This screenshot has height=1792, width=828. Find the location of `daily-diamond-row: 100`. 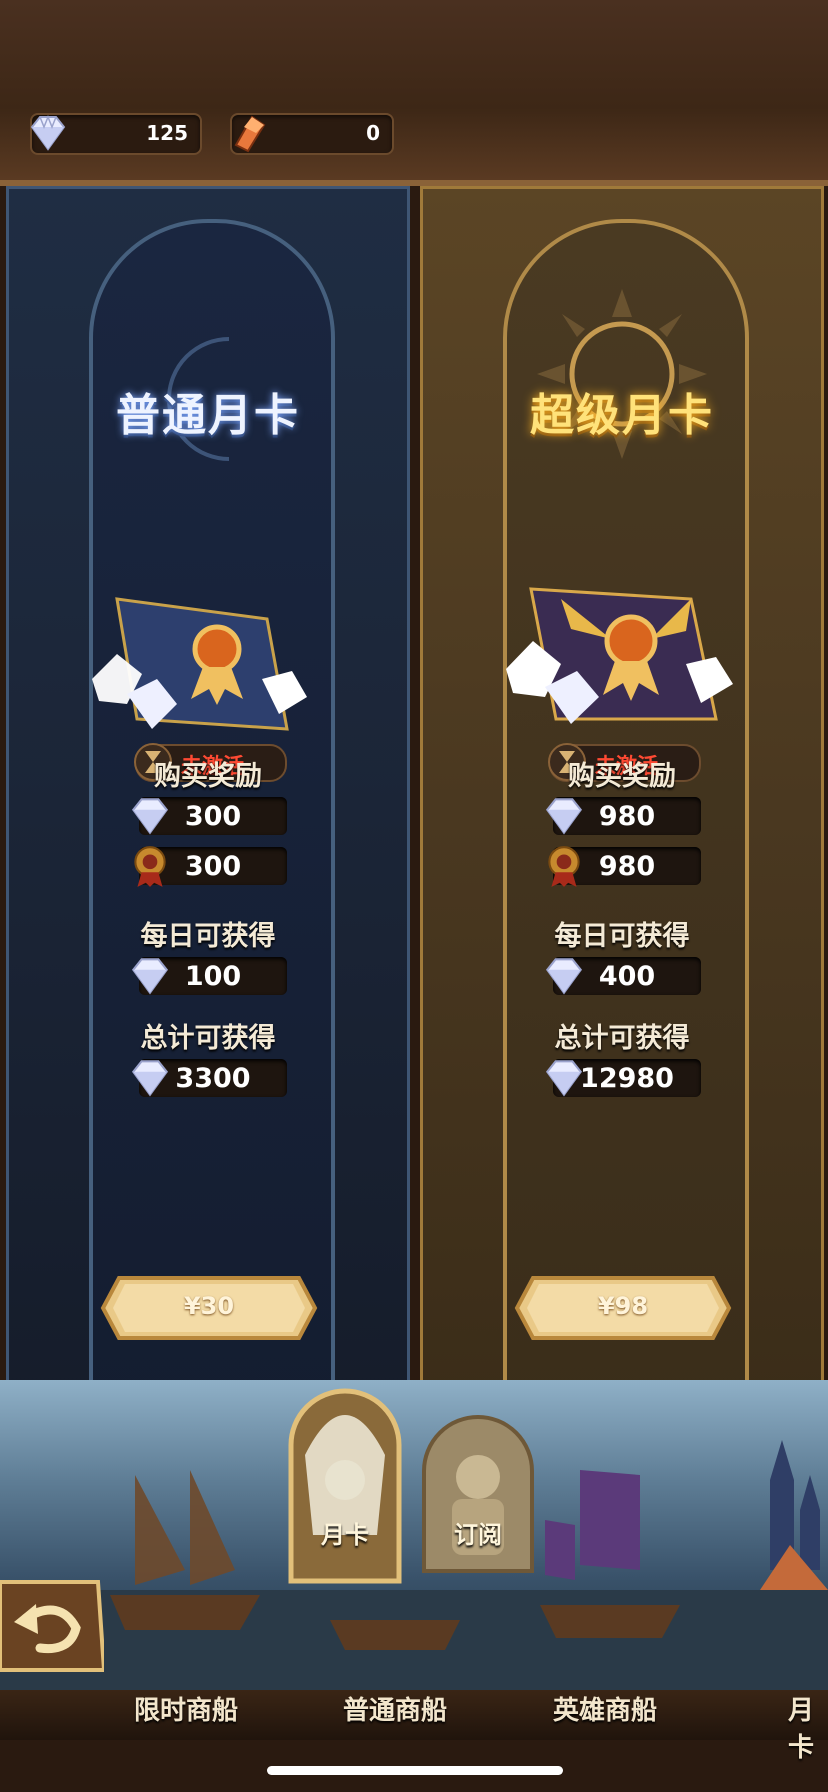

daily-diamond-row: 100 is located at coordinates (209, 976).